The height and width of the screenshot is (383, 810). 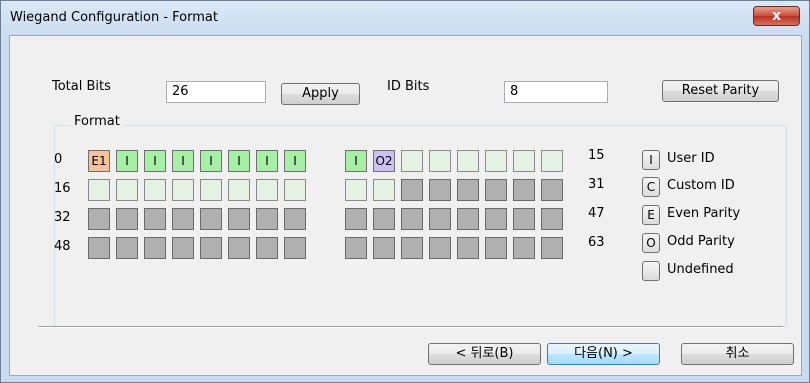 I want to click on cancel-button: 취소, so click(x=737, y=354).